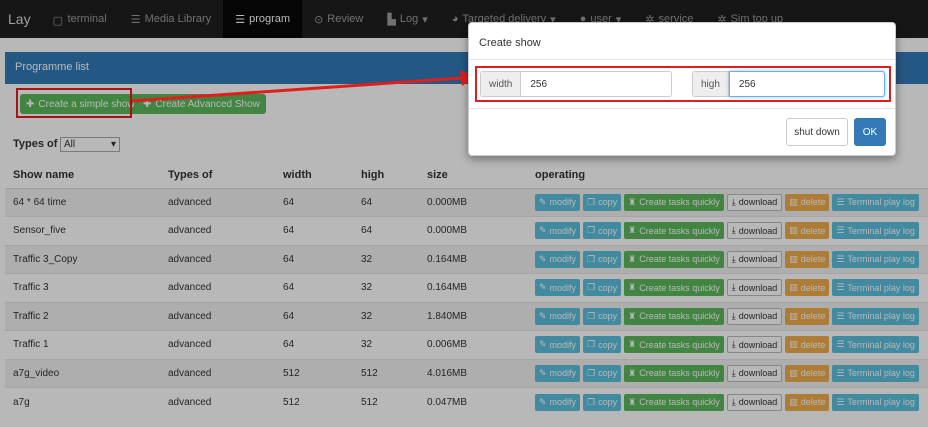 This screenshot has width=928, height=427. I want to click on high-cell: 32, so click(386, 259).